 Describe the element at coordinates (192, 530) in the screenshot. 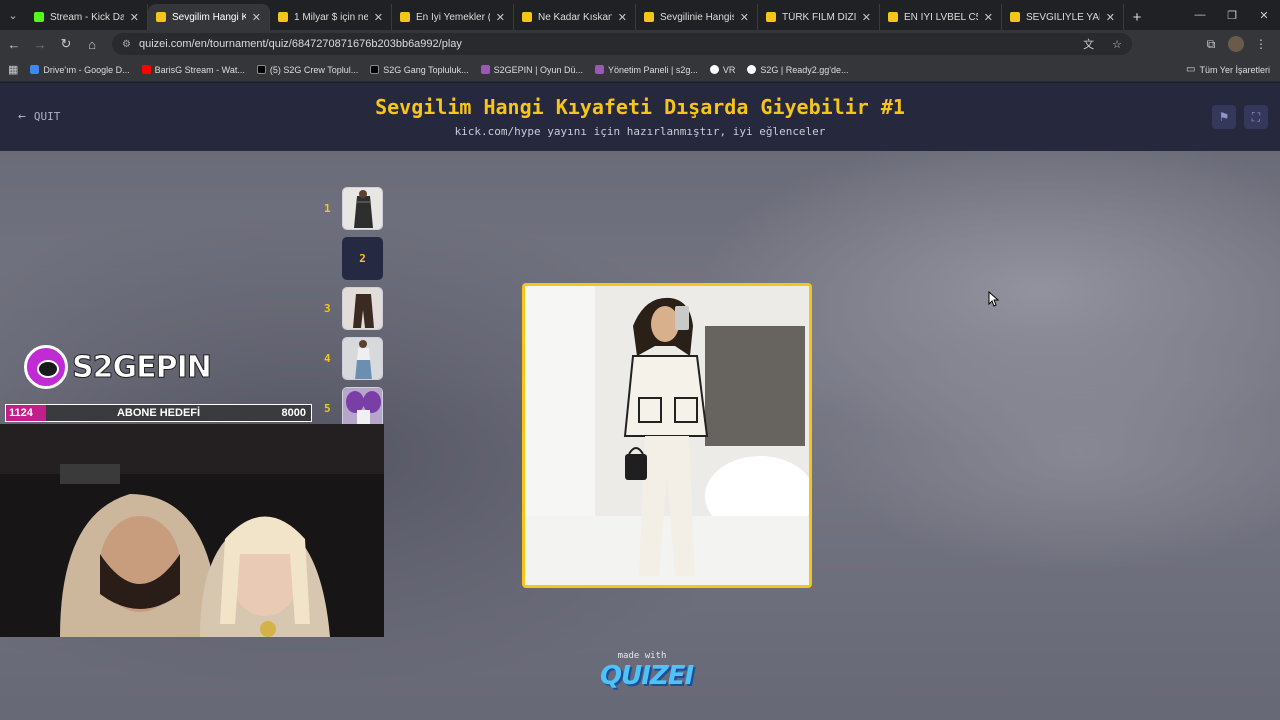

I see `webcam-feed` at that location.